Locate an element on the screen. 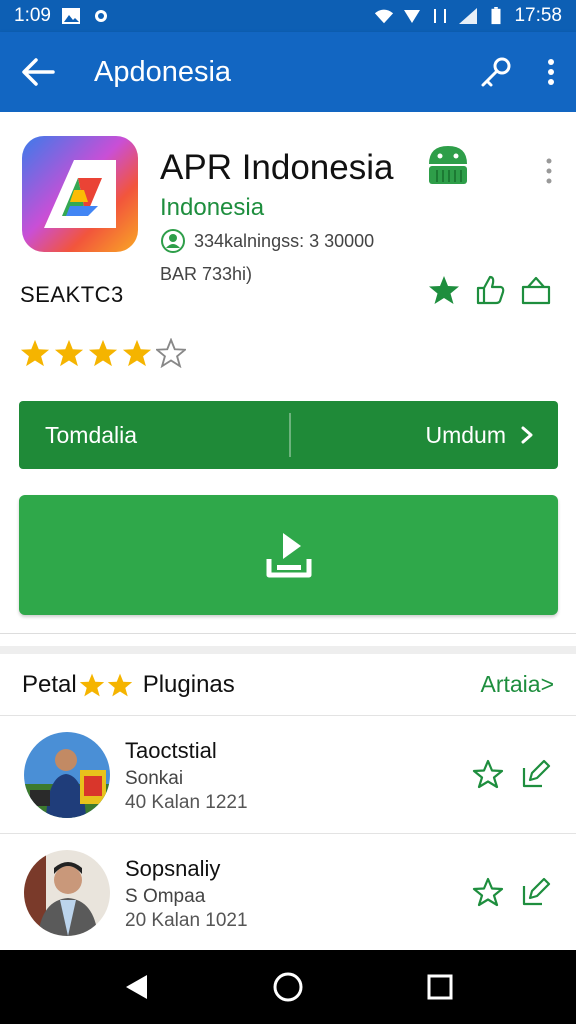 The height and width of the screenshot is (1024, 576). nav-recents-button is located at coordinates (440, 987).